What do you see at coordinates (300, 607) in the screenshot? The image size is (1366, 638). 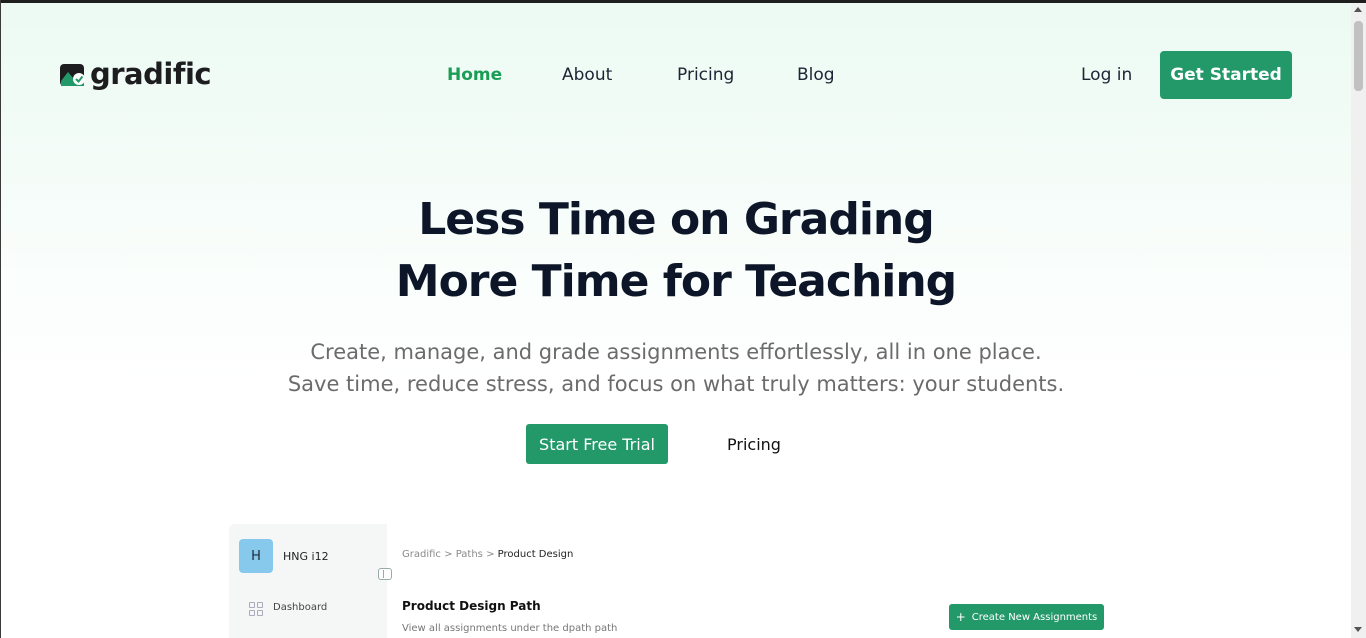 I see `sidebar-item-dashboard: Dashboard` at bounding box center [300, 607].